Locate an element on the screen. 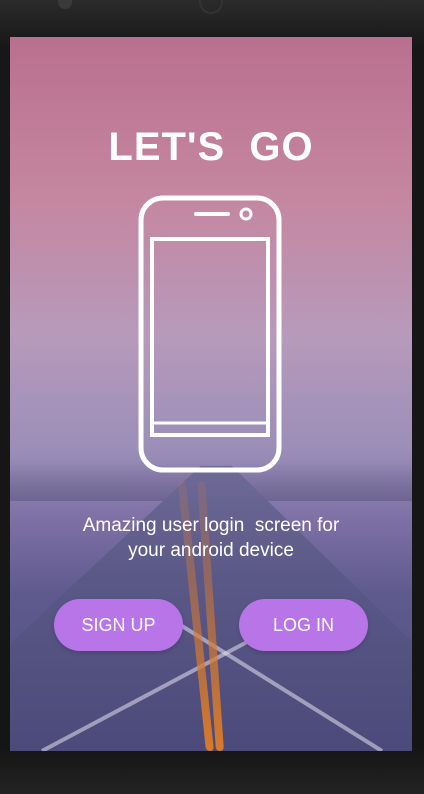 The image size is (424, 794). sign-up-button: SIGN UP is located at coordinates (118, 625).